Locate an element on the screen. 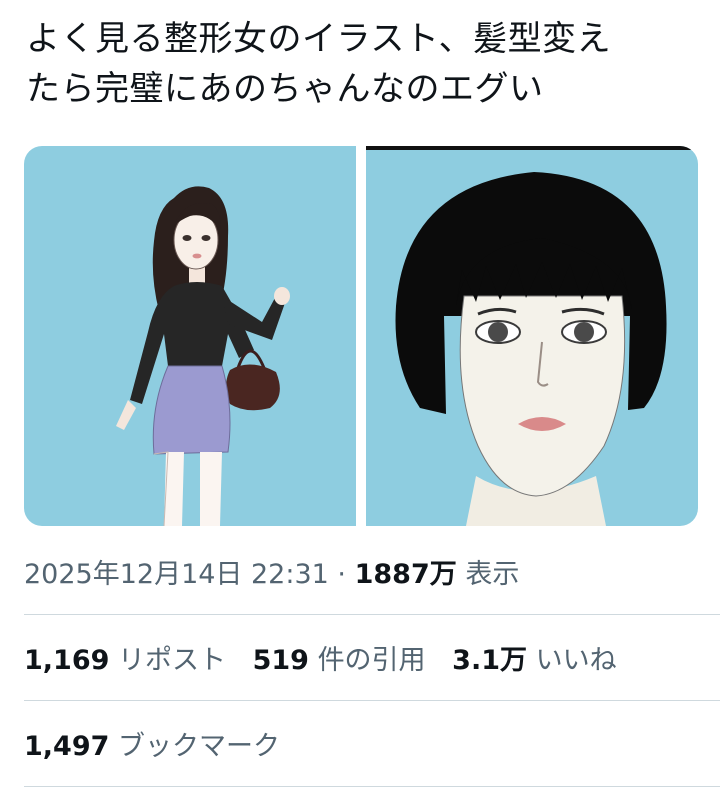 Image resolution: width=720 pixels, height=795 pixels. likes-count: 3.1万 is located at coordinates (489, 660).